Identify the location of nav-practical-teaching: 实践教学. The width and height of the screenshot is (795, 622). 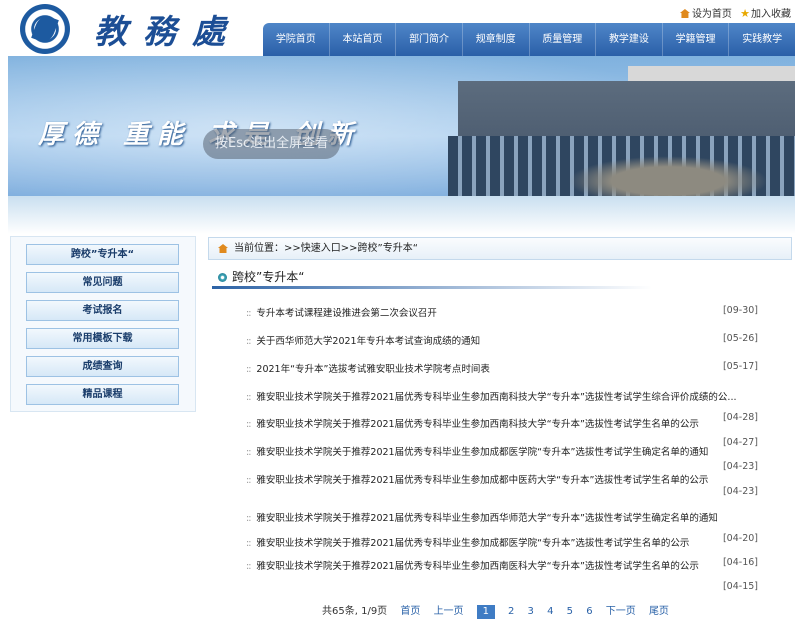
(762, 39).